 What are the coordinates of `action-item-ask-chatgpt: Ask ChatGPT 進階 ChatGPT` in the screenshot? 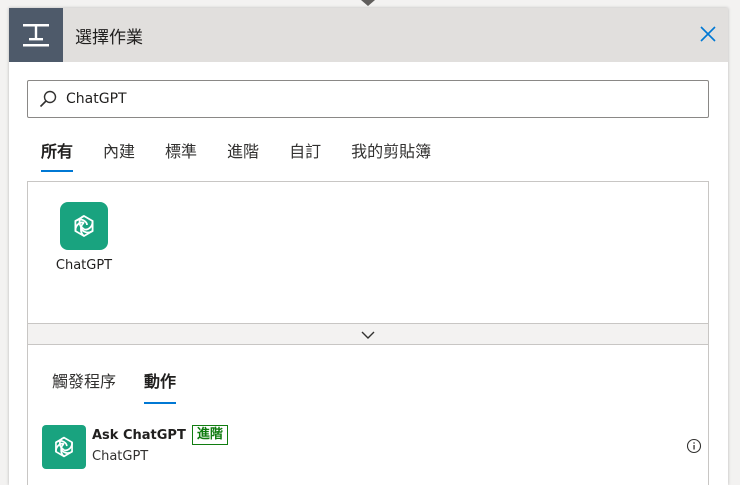 It's located at (372, 448).